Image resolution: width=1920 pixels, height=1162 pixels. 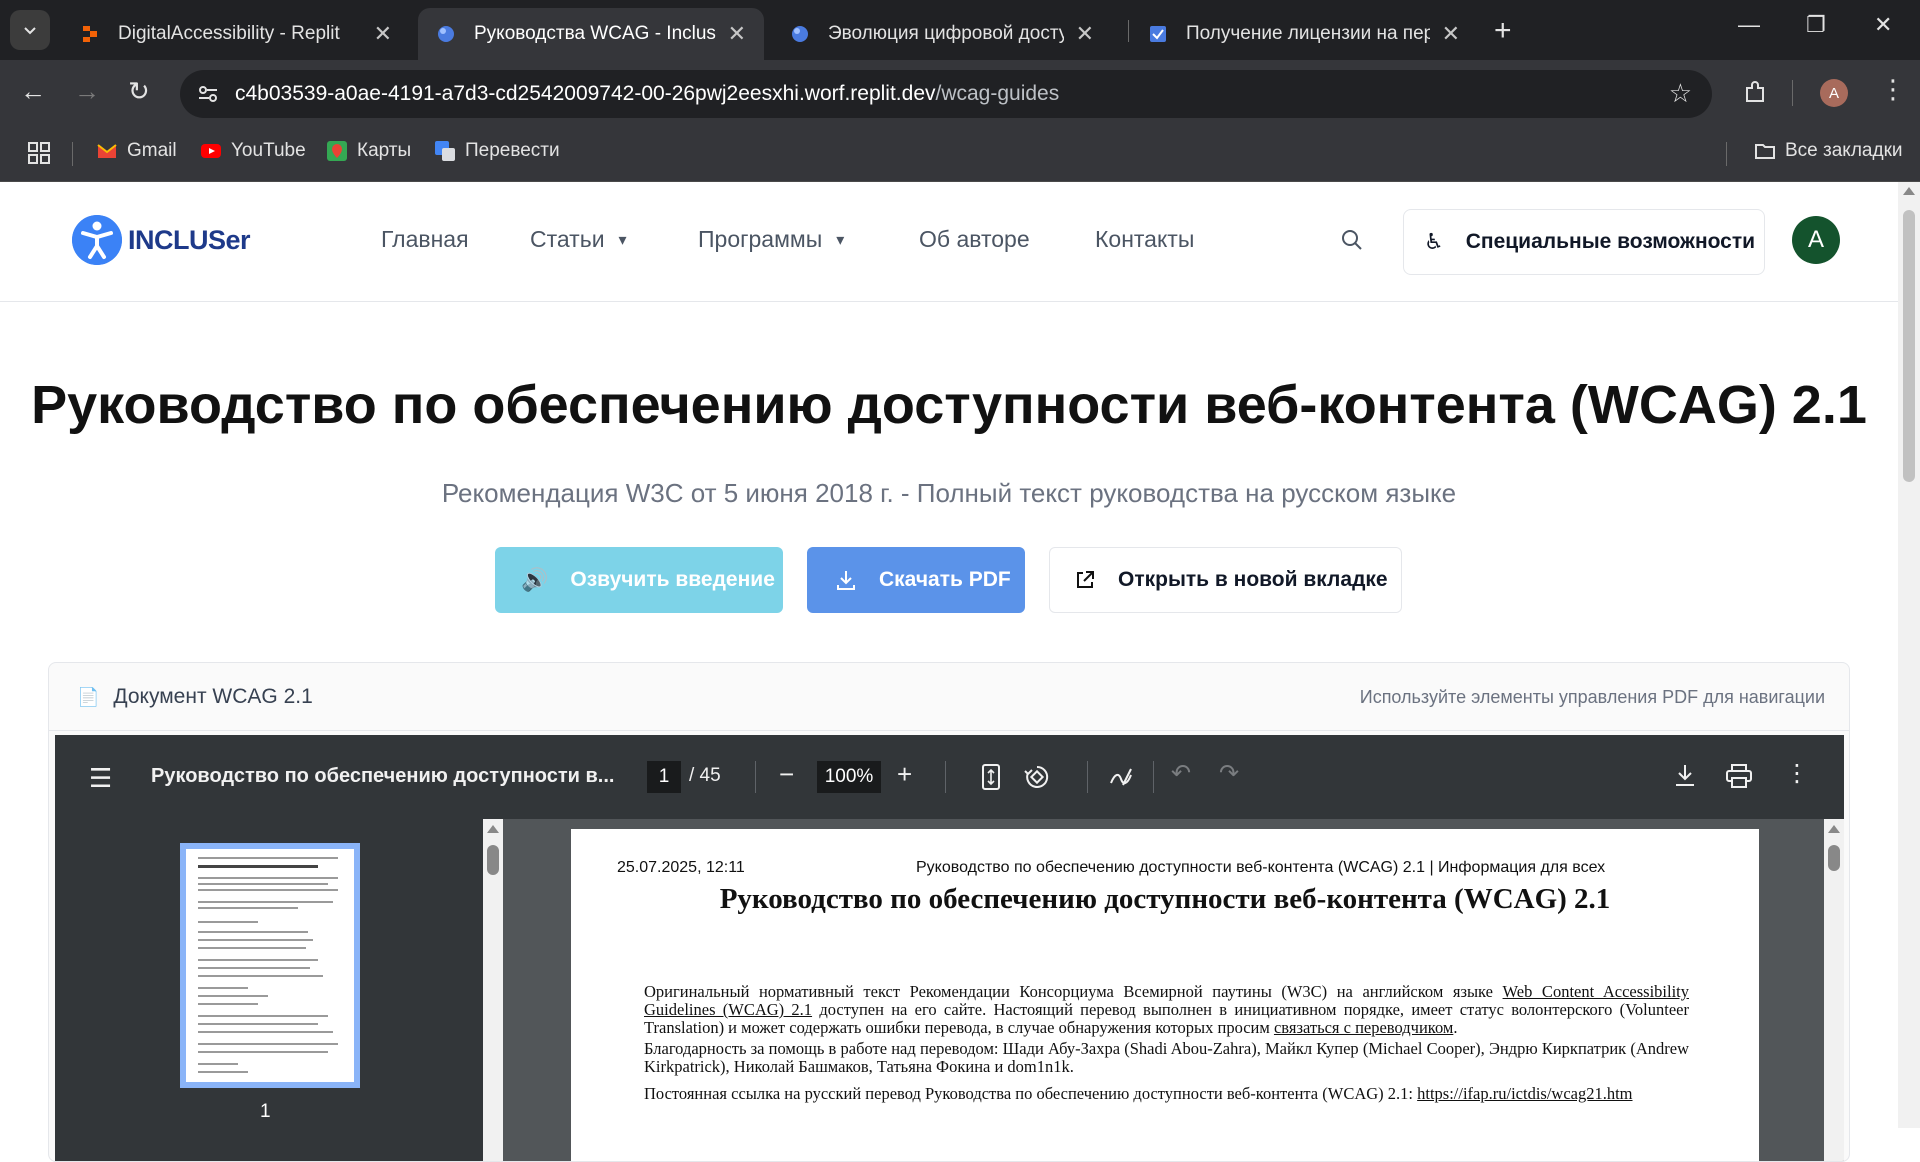 What do you see at coordinates (136, 151) in the screenshot?
I see `bookmark-gmail: Gmail` at bounding box center [136, 151].